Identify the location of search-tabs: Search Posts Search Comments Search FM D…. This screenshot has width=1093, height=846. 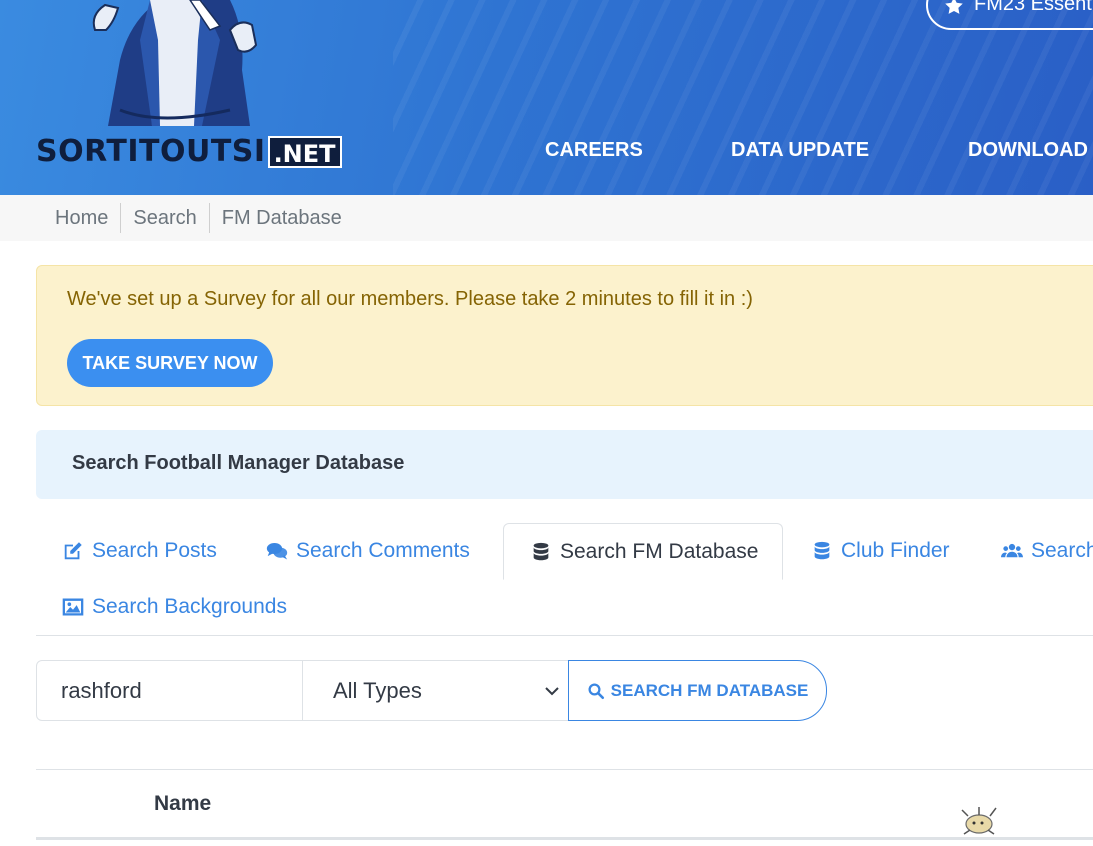
(564, 579).